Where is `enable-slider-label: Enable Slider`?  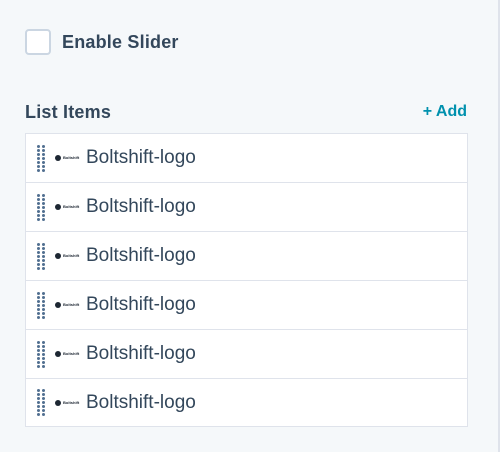 enable-slider-label: Enable Slider is located at coordinates (120, 41).